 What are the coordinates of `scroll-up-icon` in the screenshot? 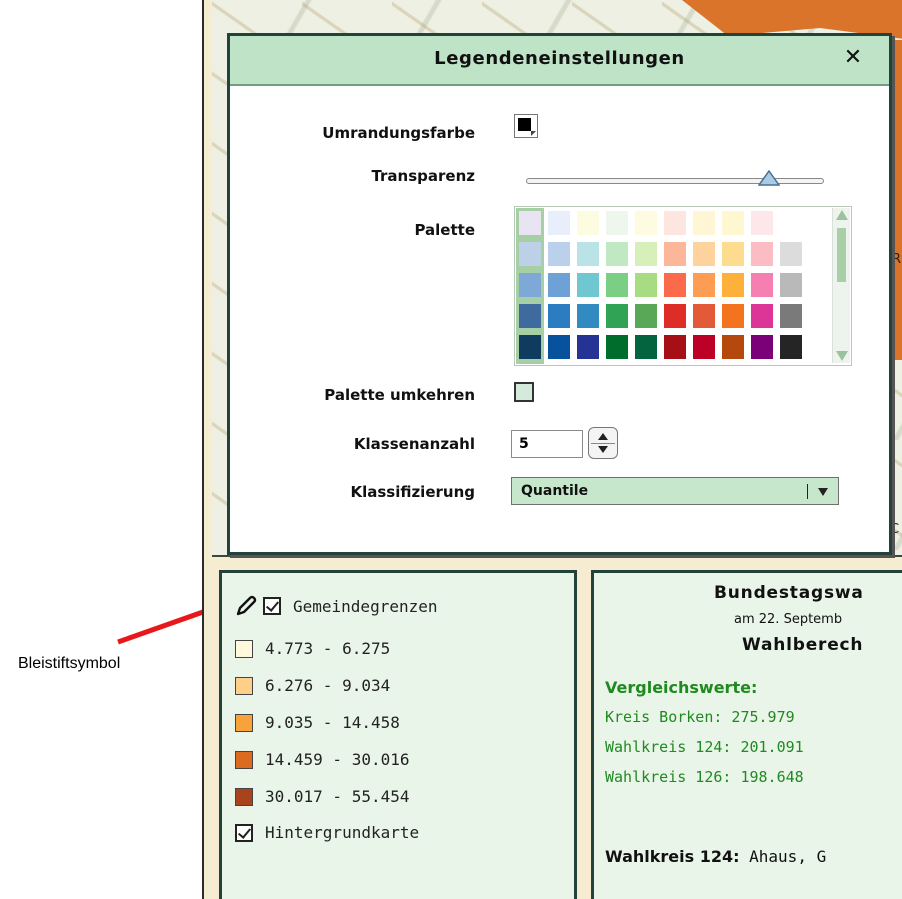 It's located at (842, 215).